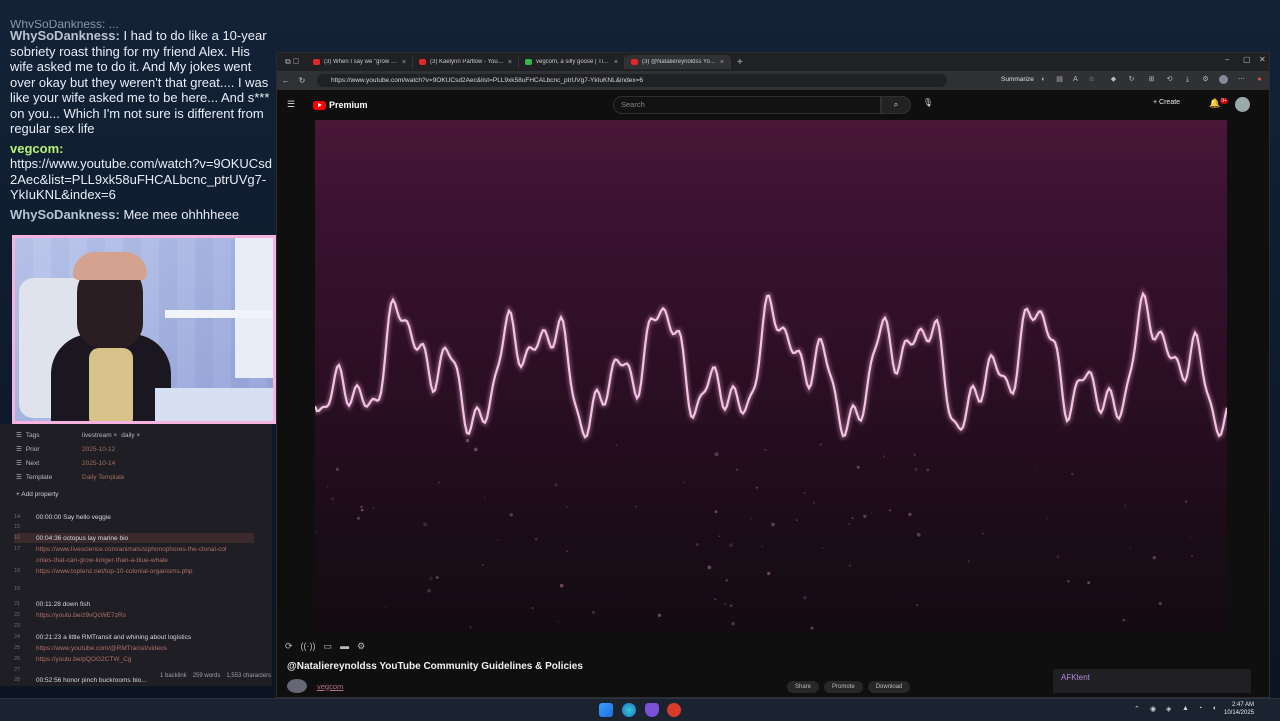 The height and width of the screenshot is (721, 1280). Describe the element at coordinates (1247, 59) in the screenshot. I see `maximize-icon: ▢` at that location.